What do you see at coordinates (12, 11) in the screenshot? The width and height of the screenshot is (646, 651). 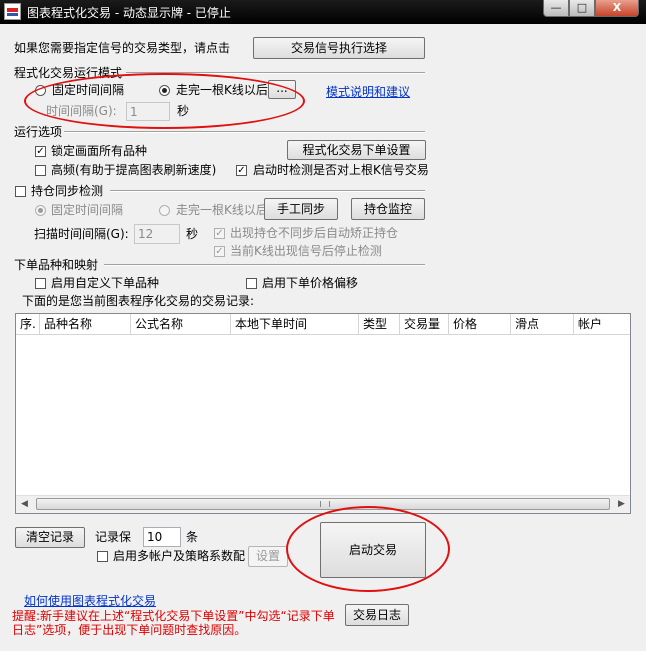 I see `app-icon` at bounding box center [12, 11].